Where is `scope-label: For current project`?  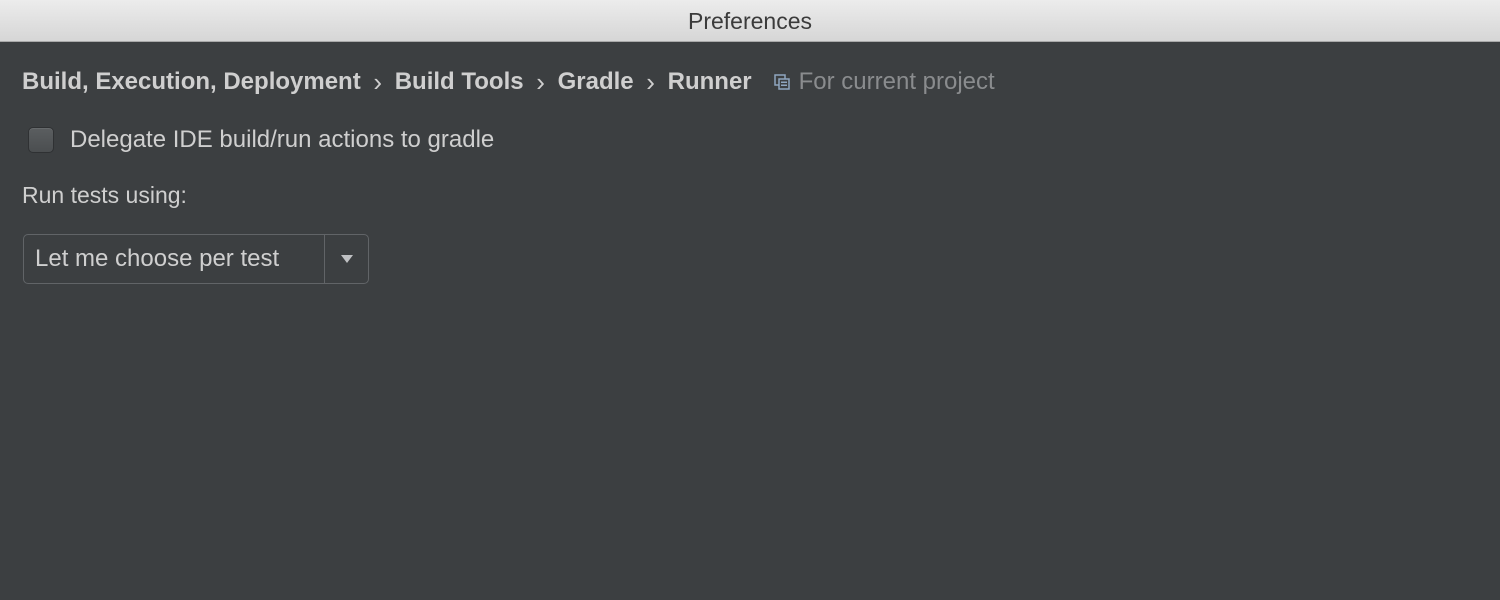
scope-label: For current project is located at coordinates (896, 81).